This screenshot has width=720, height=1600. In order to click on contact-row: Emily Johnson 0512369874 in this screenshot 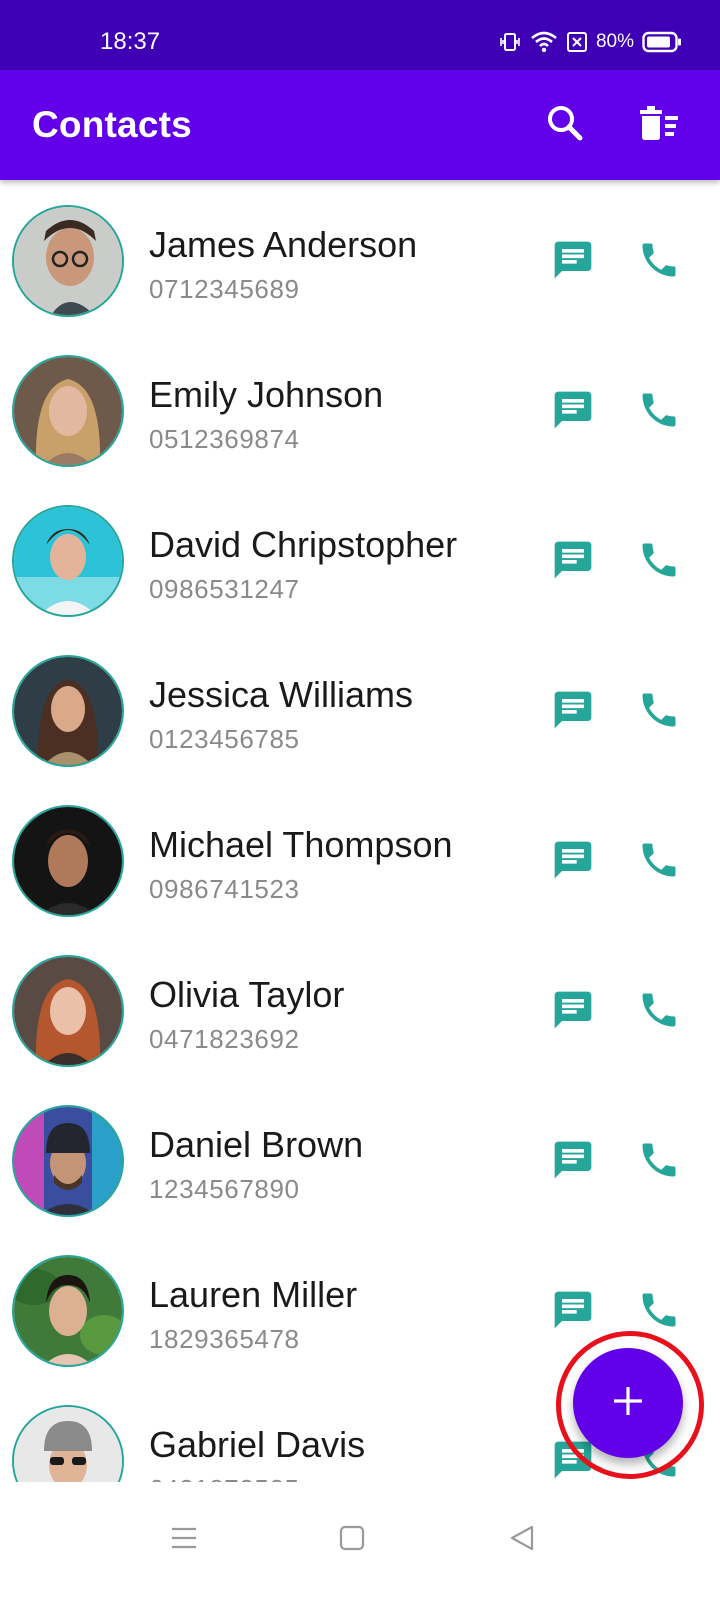, I will do `click(360, 405)`.